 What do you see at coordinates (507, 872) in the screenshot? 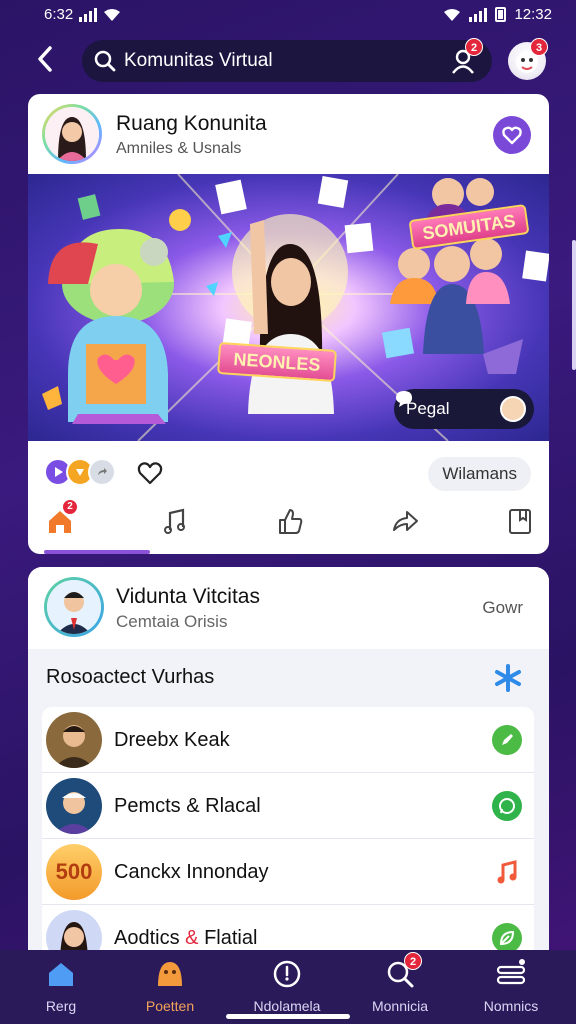
I see `music-note-icon` at bounding box center [507, 872].